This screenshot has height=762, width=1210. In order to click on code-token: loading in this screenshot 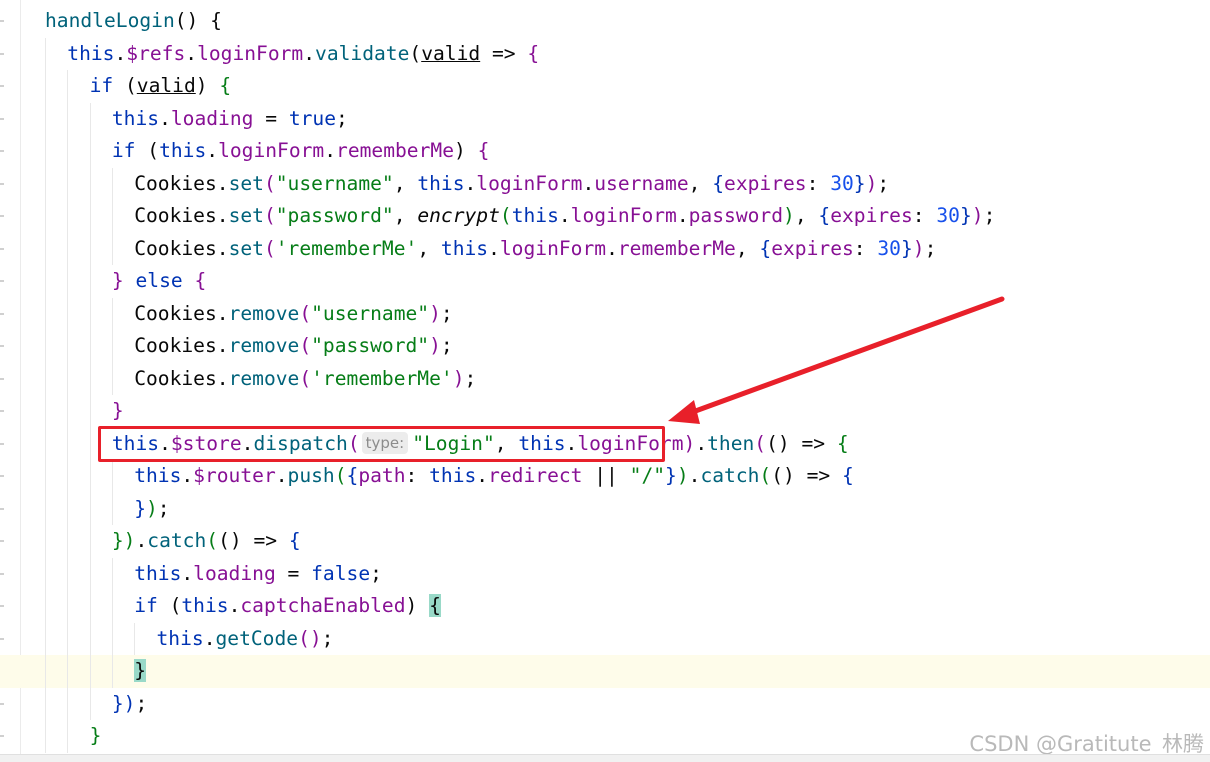, I will do `click(234, 573)`.